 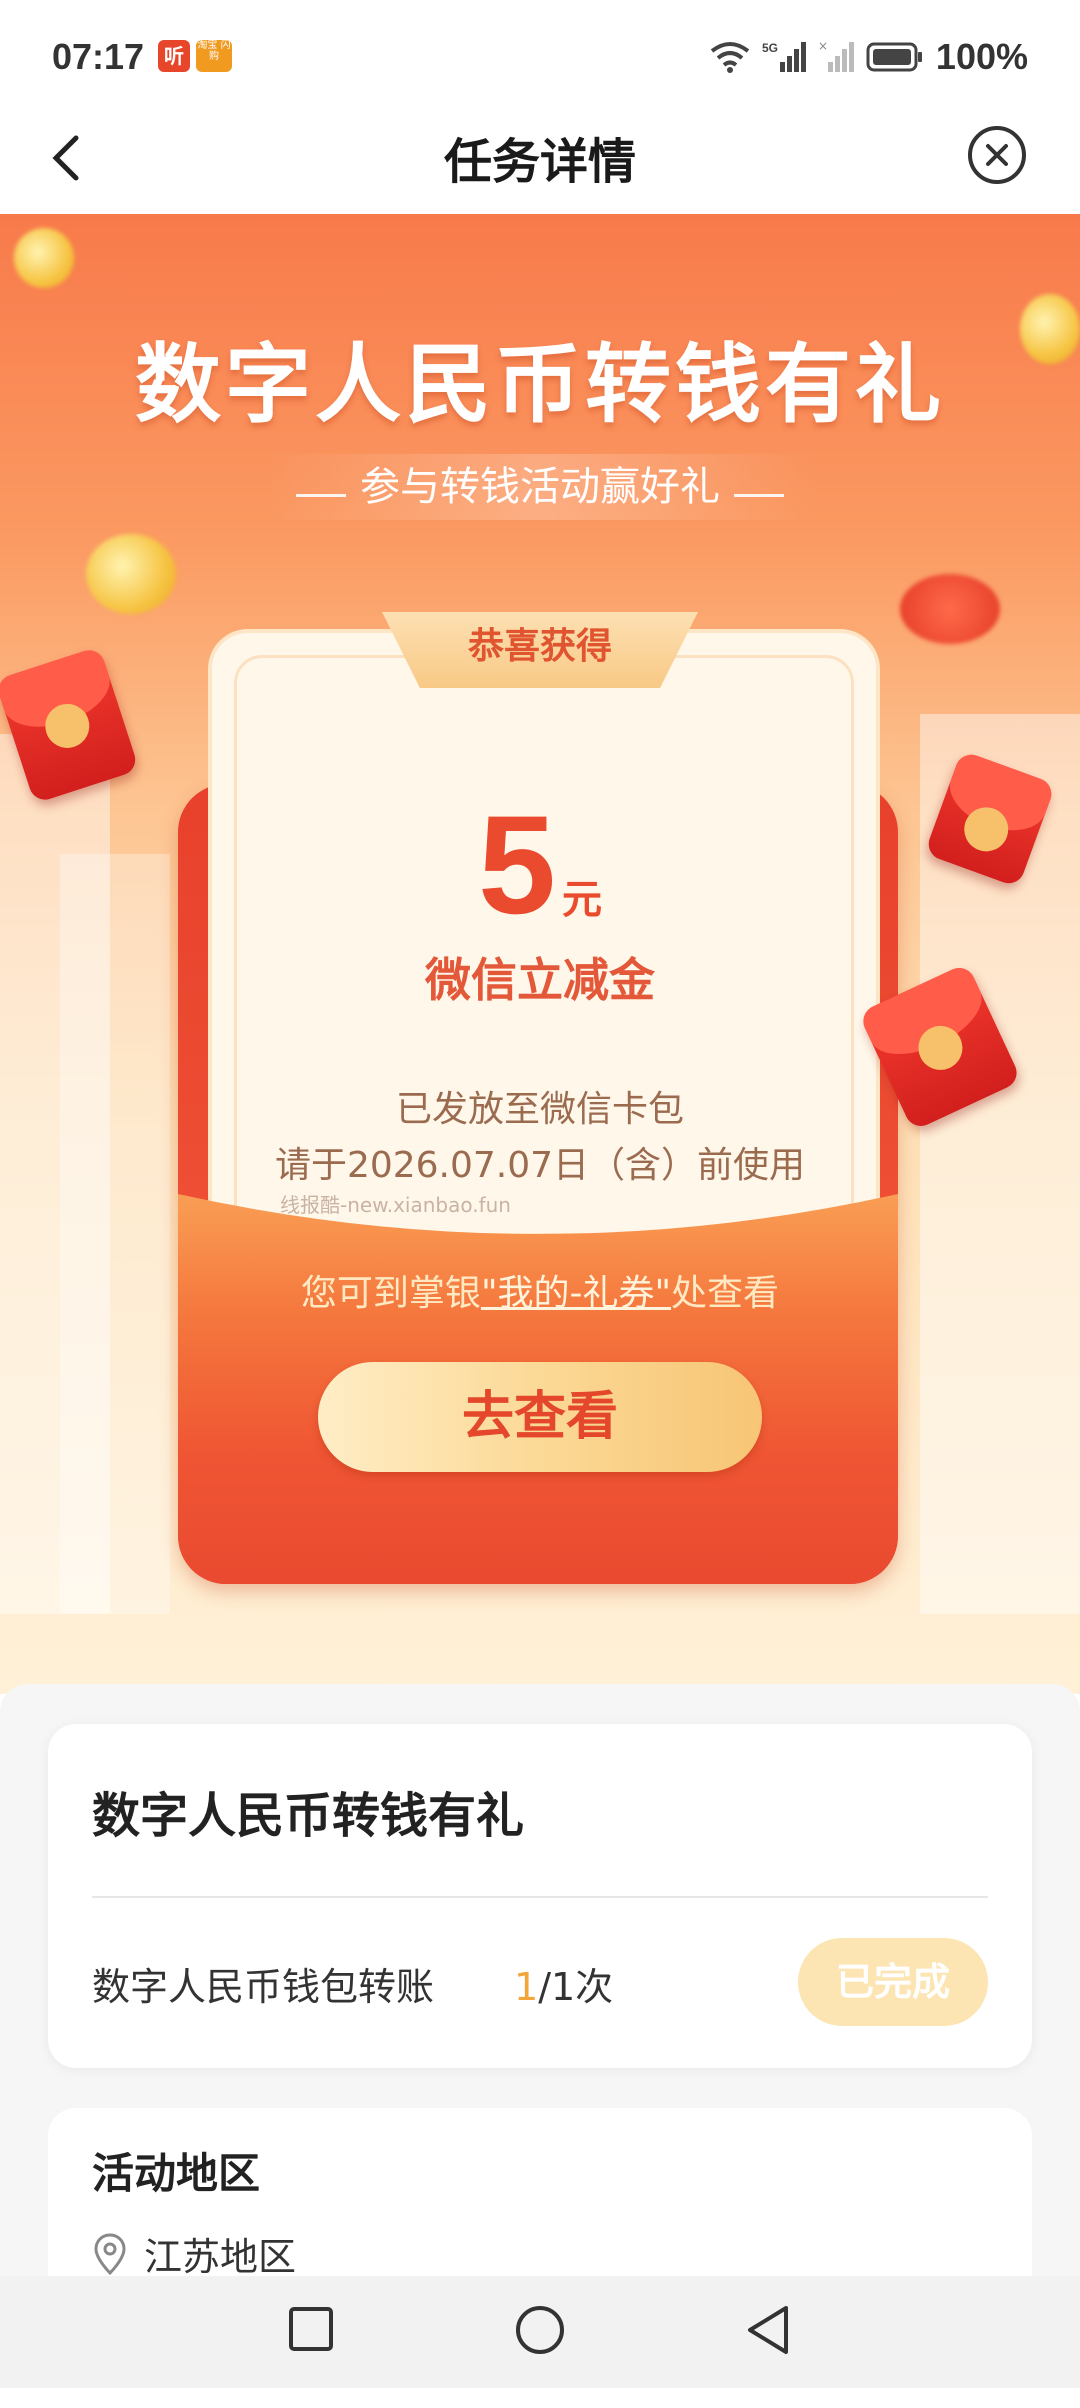 I want to click on task-progress-done: 1, so click(x=526, y=1987).